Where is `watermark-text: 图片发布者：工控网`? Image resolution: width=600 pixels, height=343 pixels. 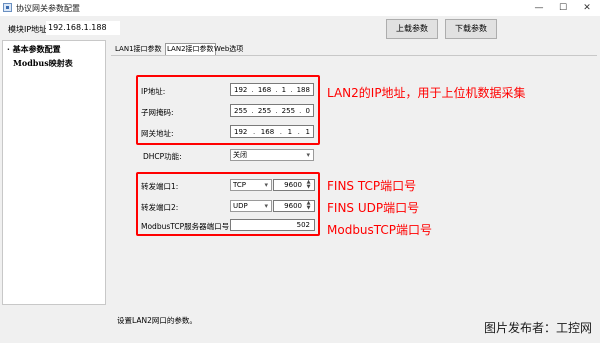
watermark-text: 图片发布者：工控网 is located at coordinates (537, 328).